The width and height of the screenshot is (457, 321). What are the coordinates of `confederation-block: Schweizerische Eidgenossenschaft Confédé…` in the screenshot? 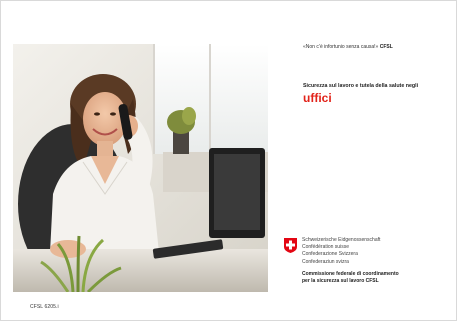 It's located at (341, 261).